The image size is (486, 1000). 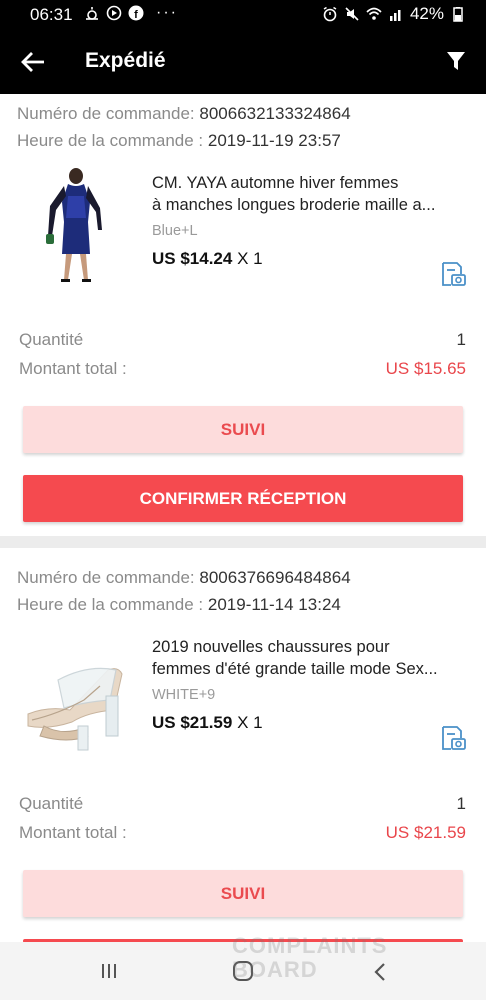 I want to click on order-time-row: Heure de la commande : 2019-11-19 23:57, so click(x=179, y=141).